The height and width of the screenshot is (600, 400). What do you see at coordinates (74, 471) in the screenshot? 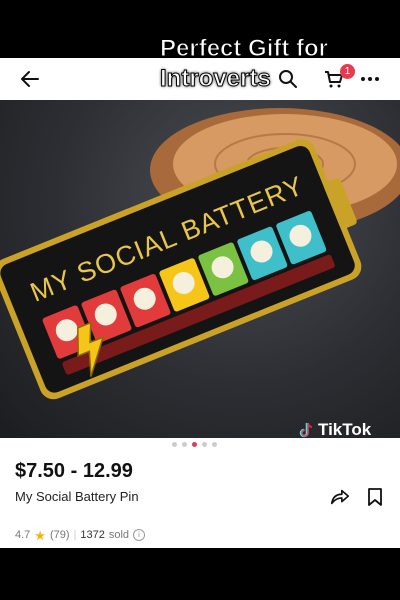
I see `price-range: $7.50 - 12.99` at bounding box center [74, 471].